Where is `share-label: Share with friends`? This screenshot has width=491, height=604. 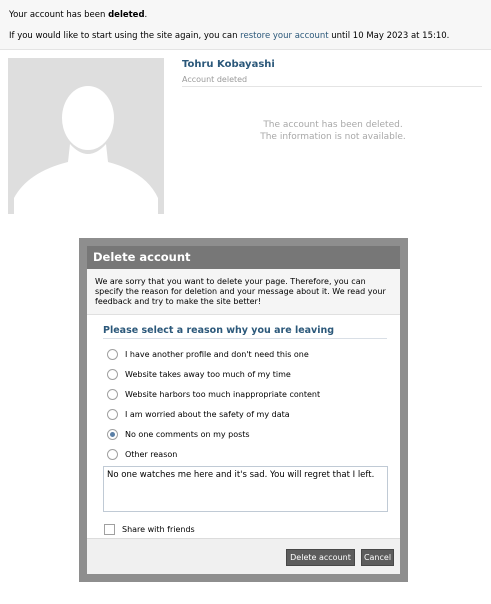 share-label: Share with friends is located at coordinates (158, 529).